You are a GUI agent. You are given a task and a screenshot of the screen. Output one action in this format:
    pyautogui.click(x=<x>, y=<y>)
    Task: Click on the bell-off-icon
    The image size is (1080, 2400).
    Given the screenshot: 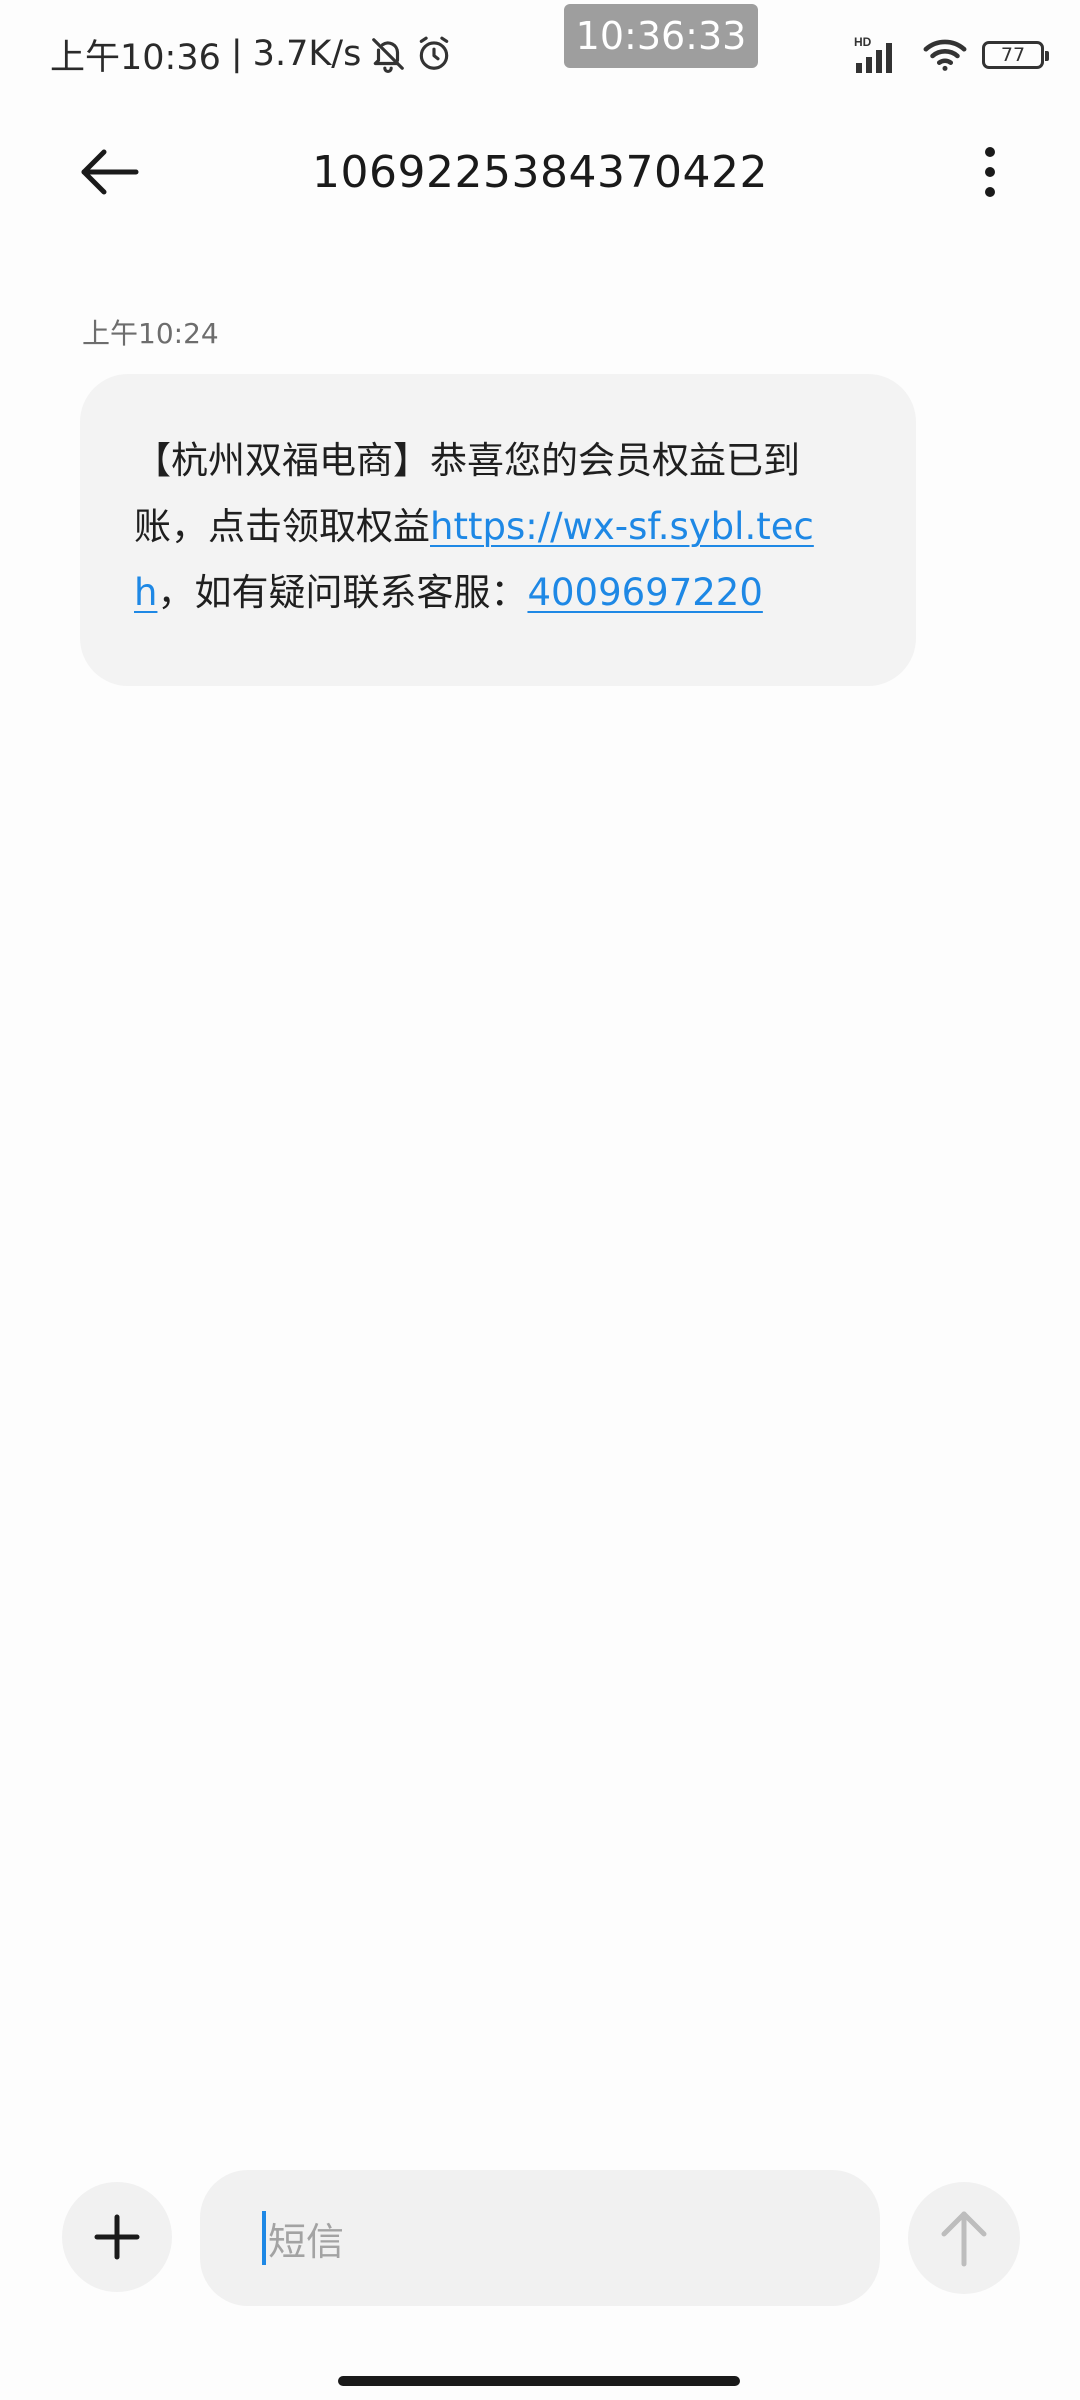 What is the action you would take?
    pyautogui.click(x=388, y=54)
    